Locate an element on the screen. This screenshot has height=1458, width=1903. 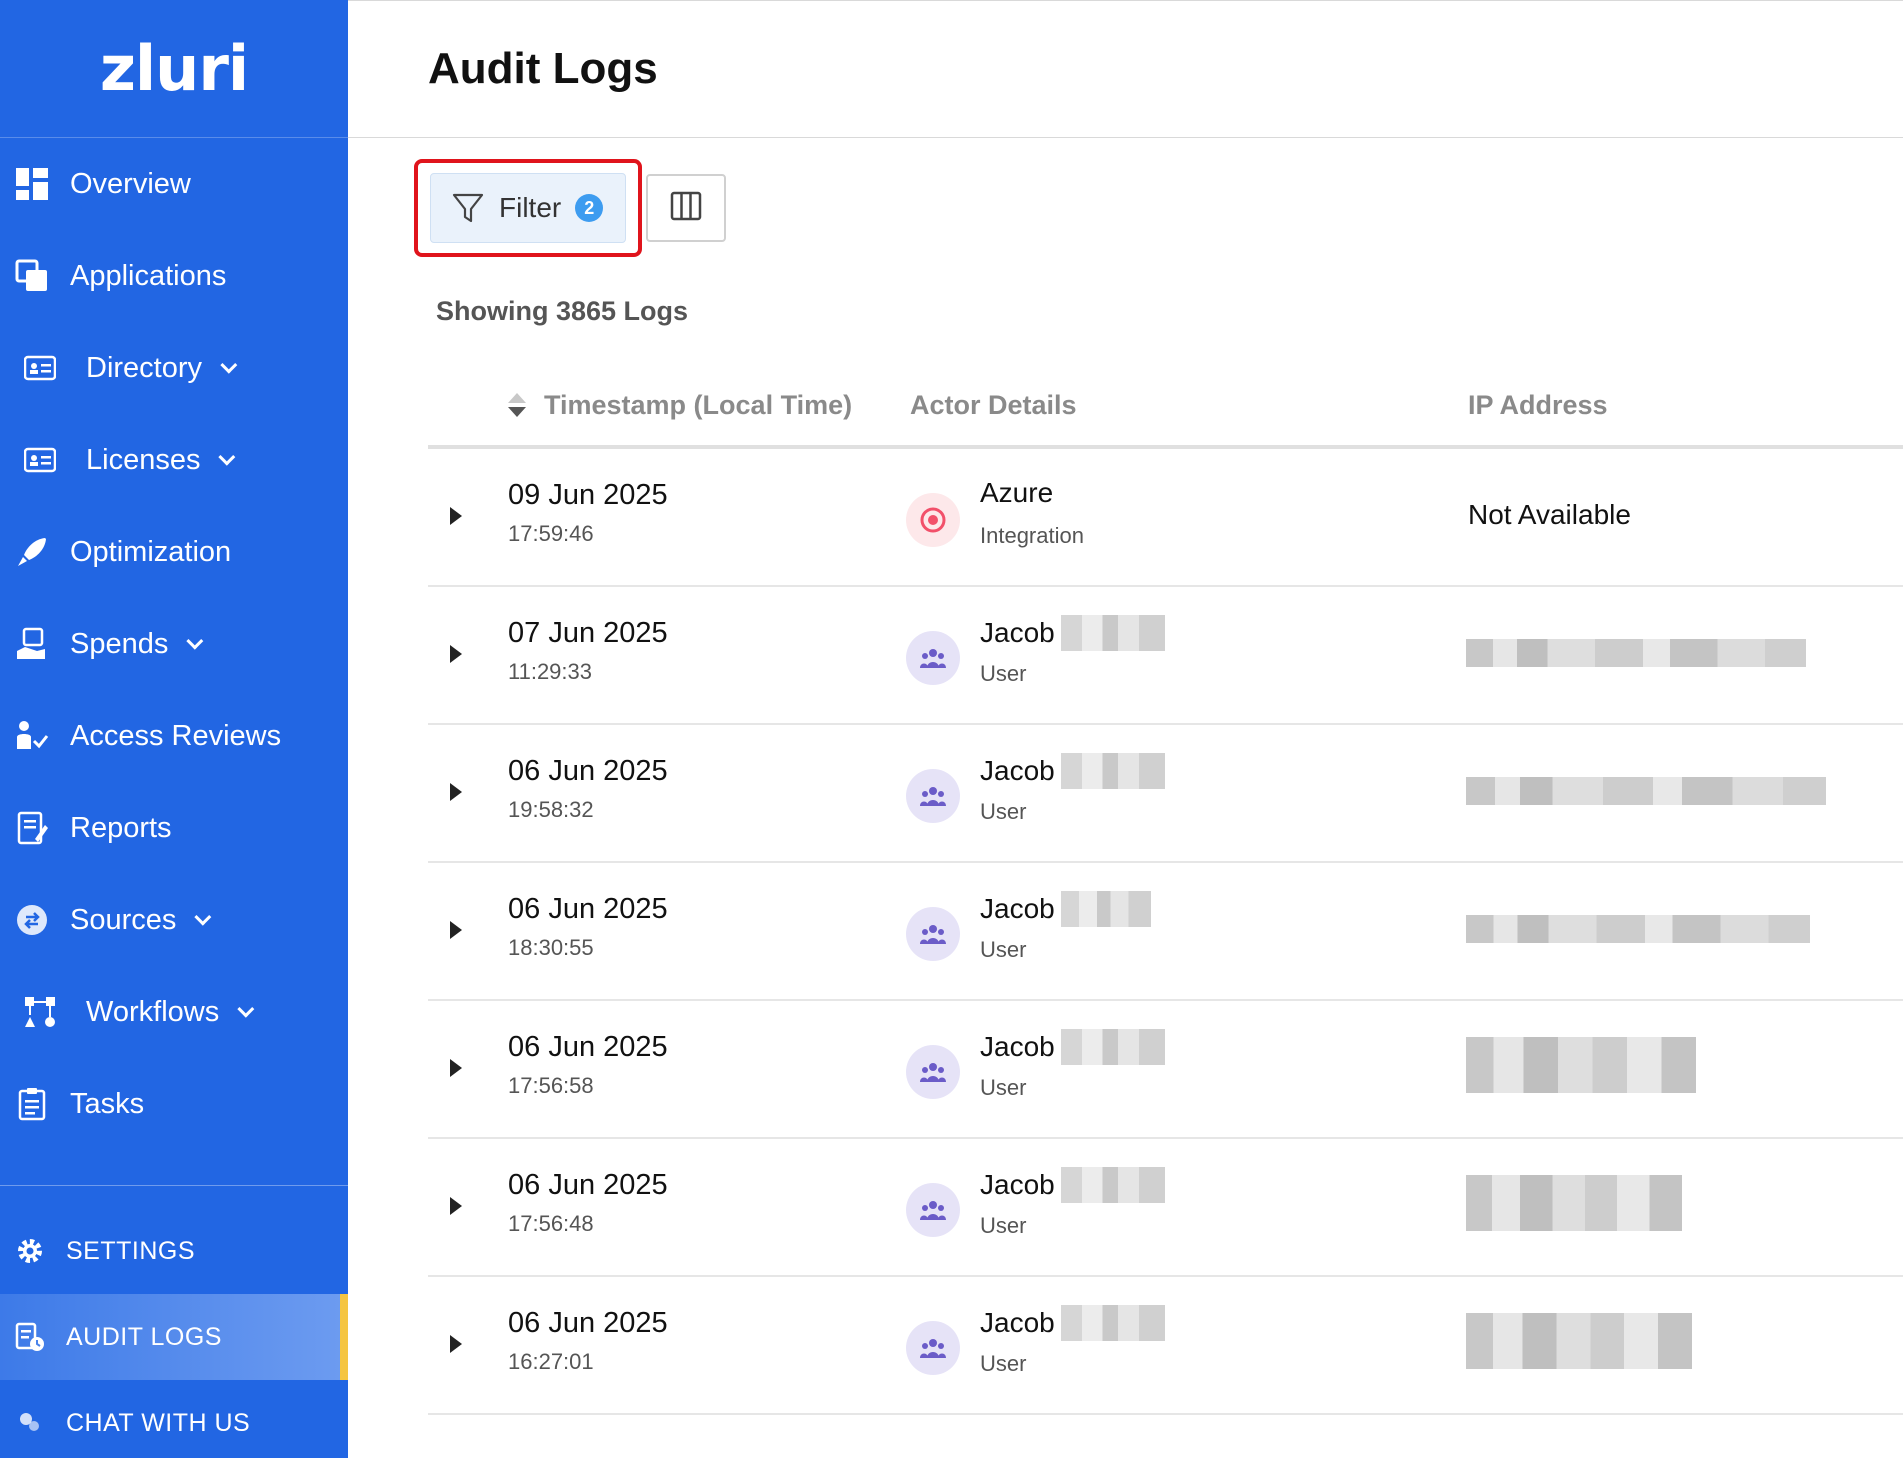
sidebar-item-label: Sources is located at coordinates (123, 919).